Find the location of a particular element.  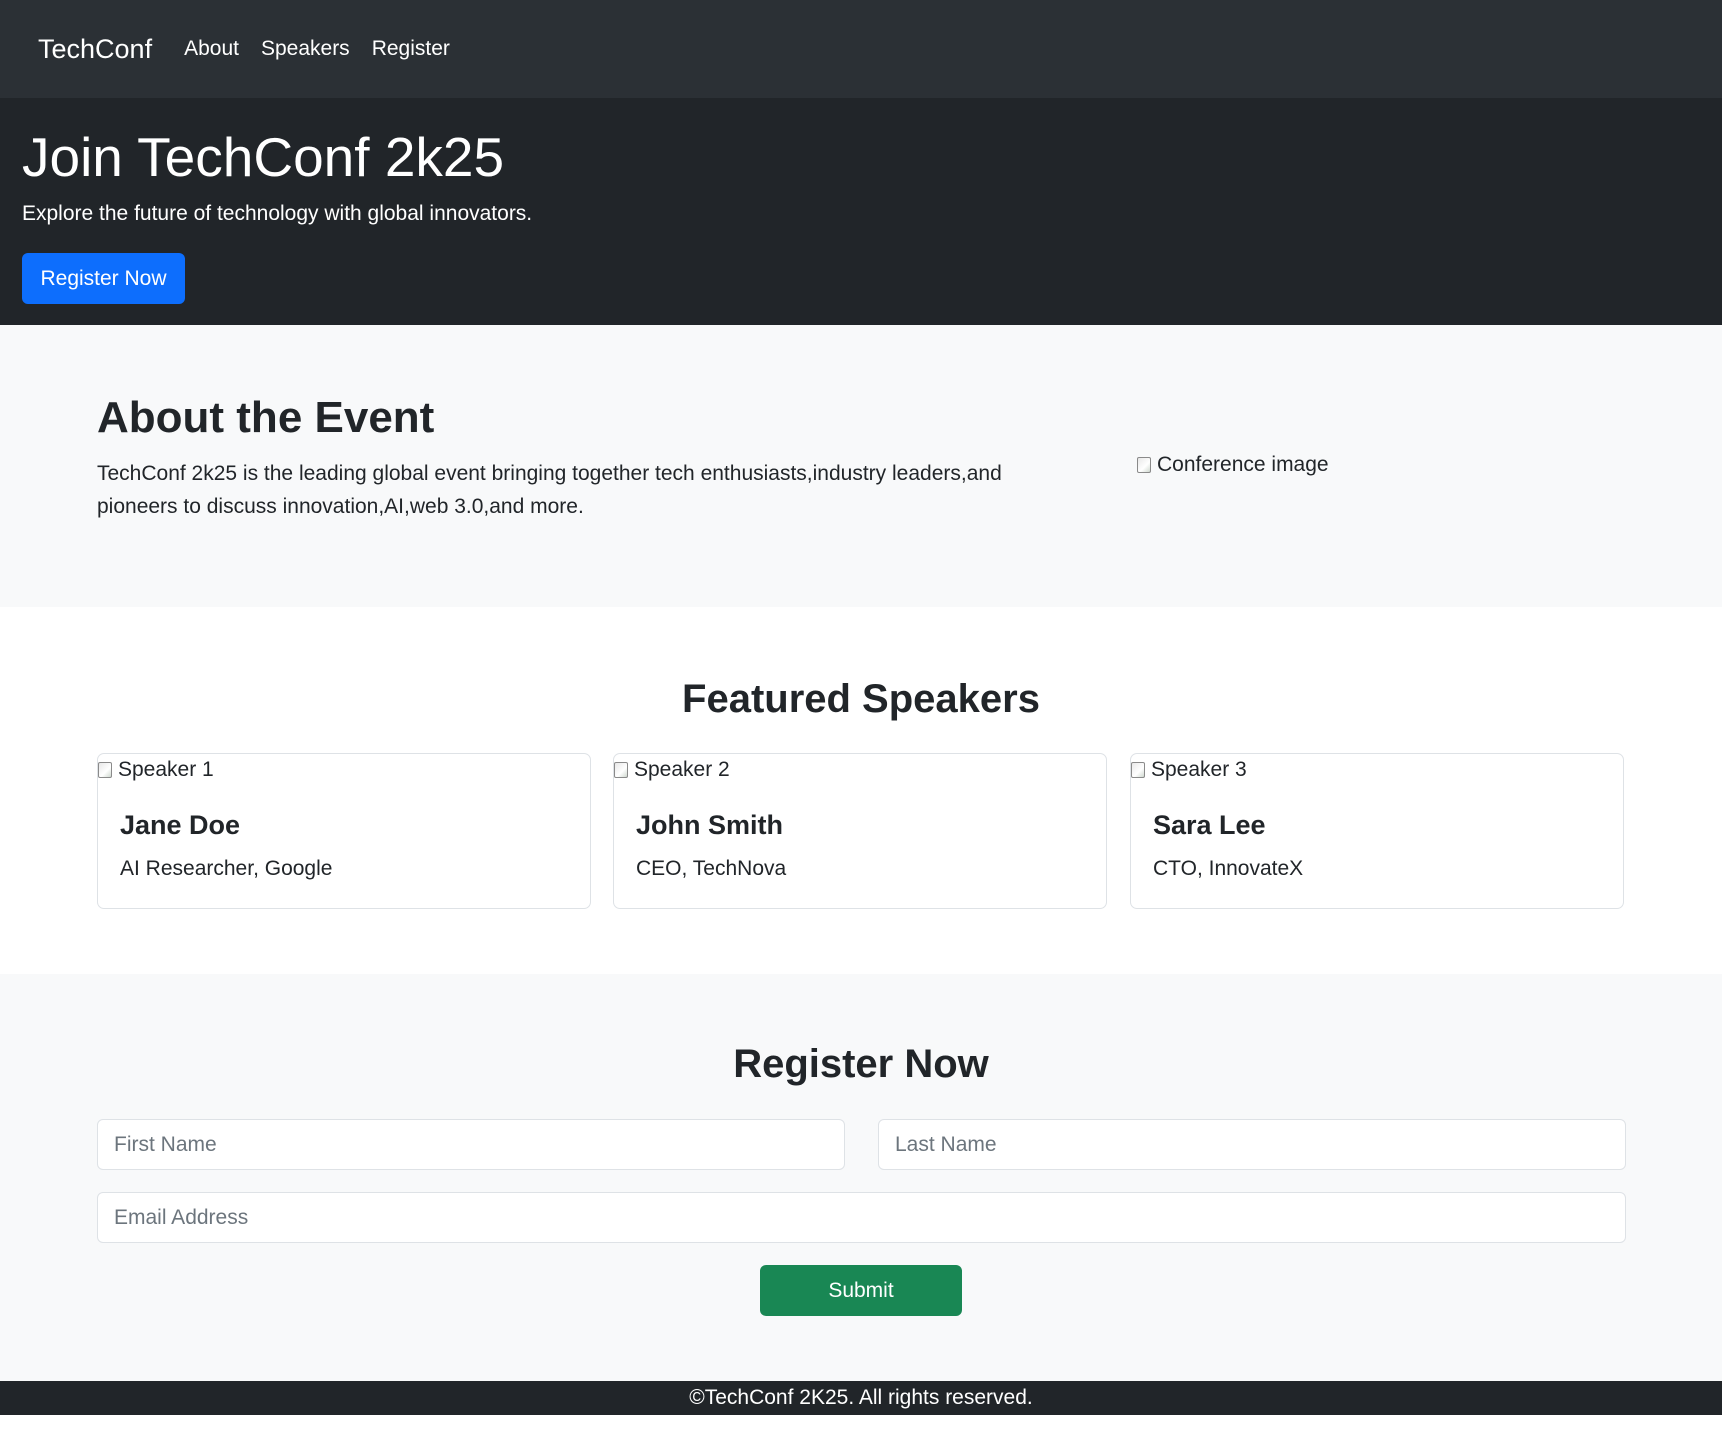

register-title: Register Now is located at coordinates (861, 1064).